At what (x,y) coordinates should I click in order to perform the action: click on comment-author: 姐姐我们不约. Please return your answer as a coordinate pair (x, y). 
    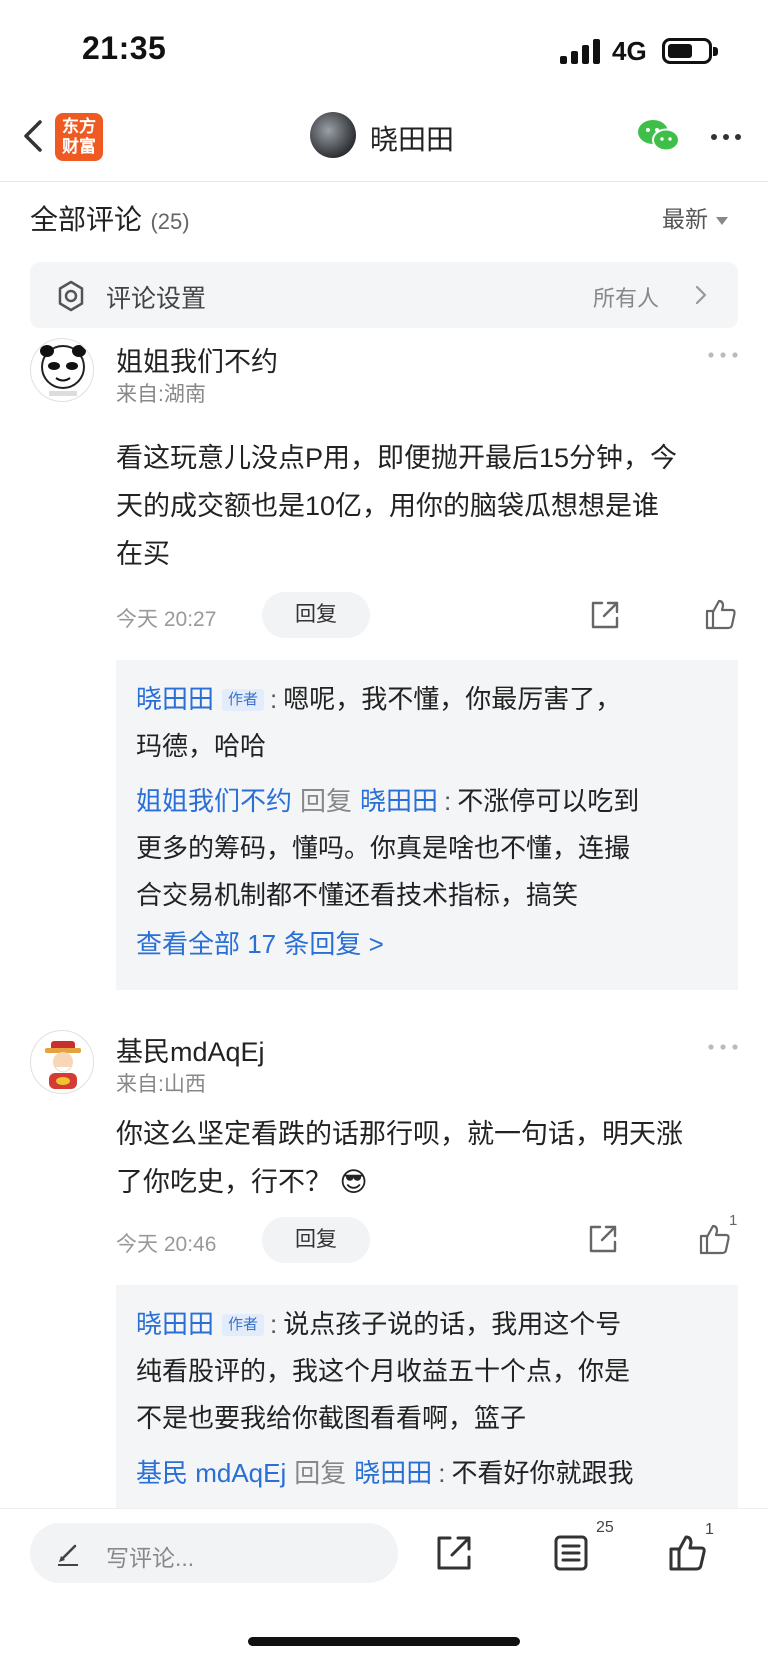
    Looking at the image, I should click on (197, 359).